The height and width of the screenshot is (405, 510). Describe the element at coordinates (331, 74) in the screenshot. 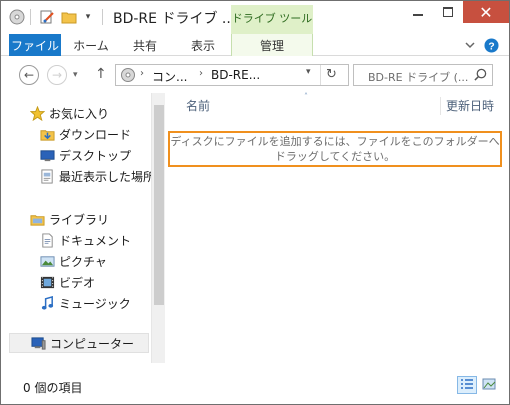

I see `refresh-icon: ↻` at that location.